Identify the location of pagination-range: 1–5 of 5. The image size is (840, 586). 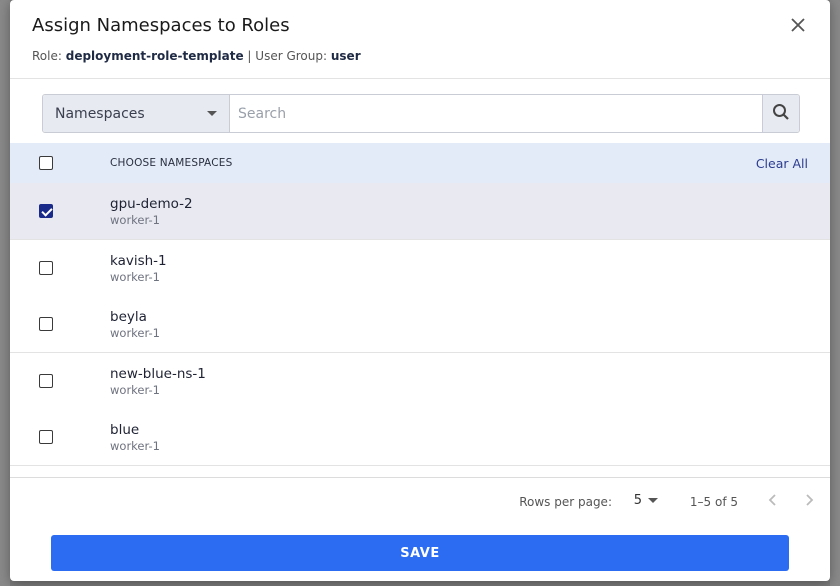
(713, 502).